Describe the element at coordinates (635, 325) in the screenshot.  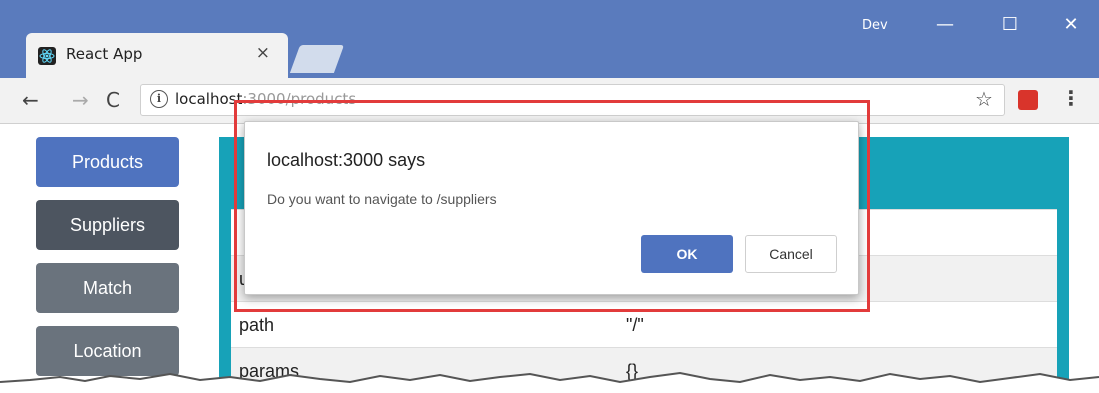
I see `row-value: "/"` at that location.